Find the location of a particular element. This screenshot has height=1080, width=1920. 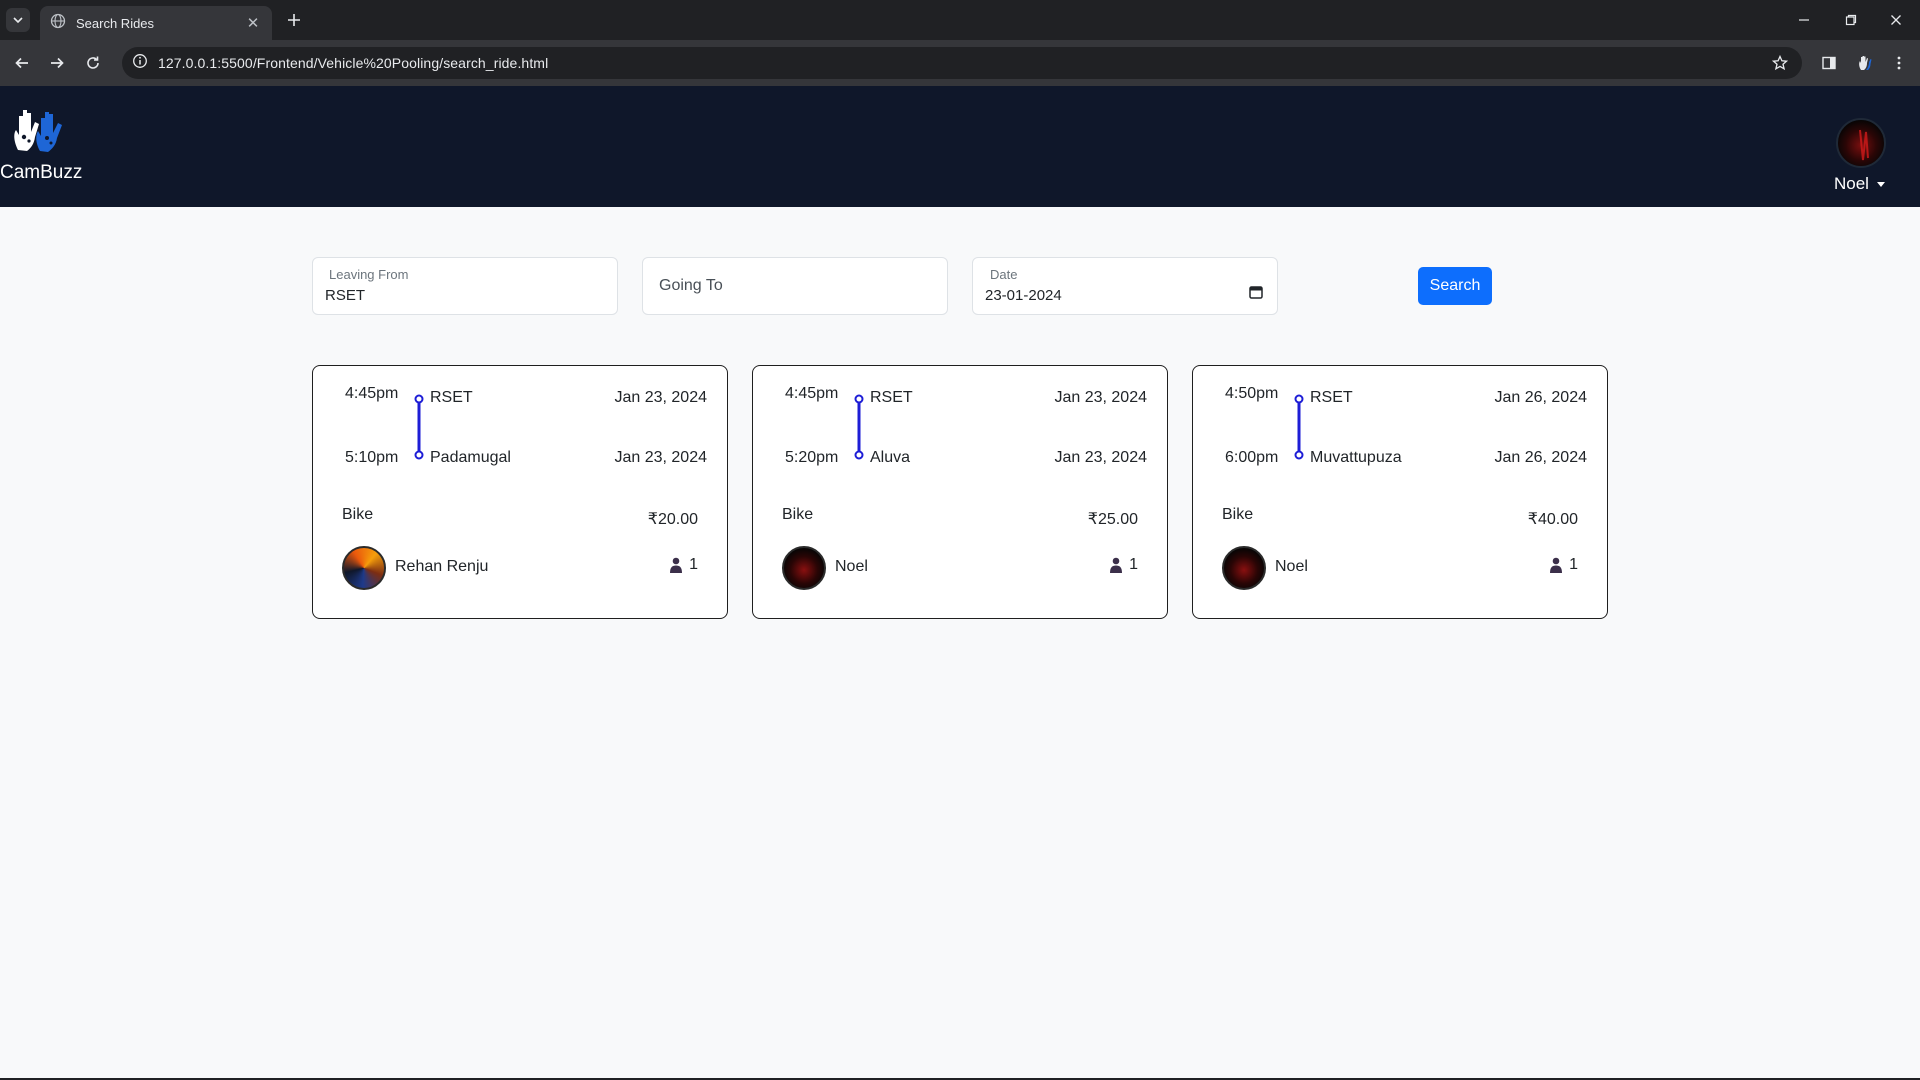

browser-tab-bar: Search Rides ✕ is located at coordinates (960, 20).